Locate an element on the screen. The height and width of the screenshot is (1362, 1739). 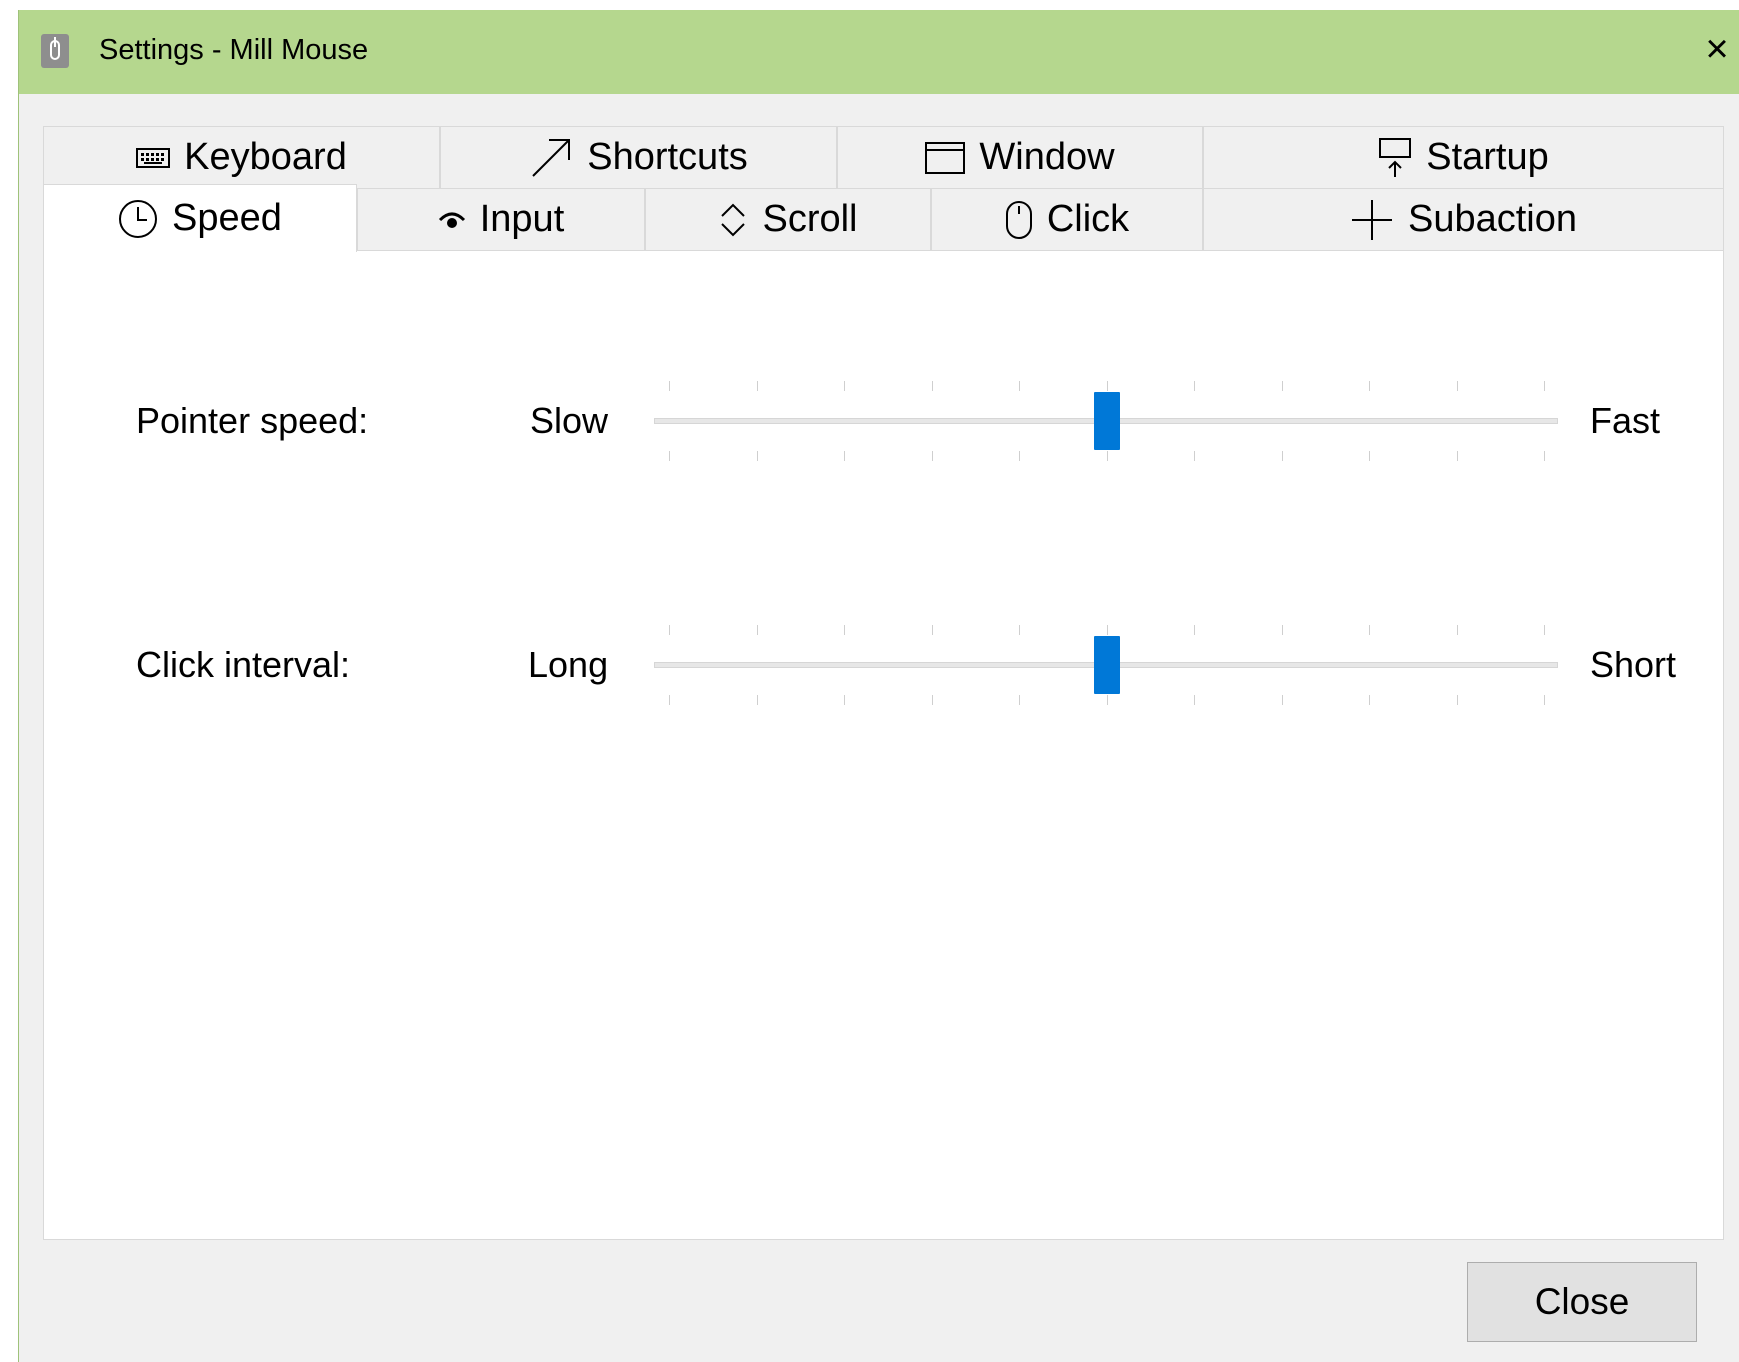
pointer-speed-max-label: Fast is located at coordinates (1625, 420).